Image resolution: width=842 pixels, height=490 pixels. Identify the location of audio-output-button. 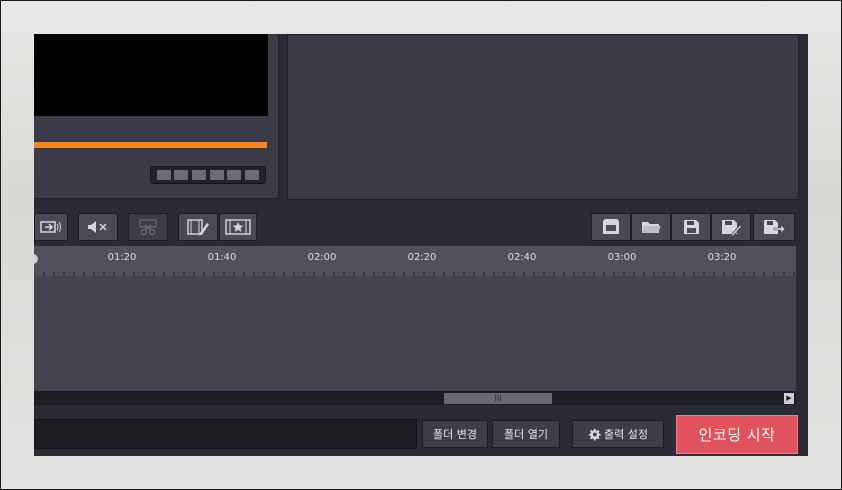
(51, 227).